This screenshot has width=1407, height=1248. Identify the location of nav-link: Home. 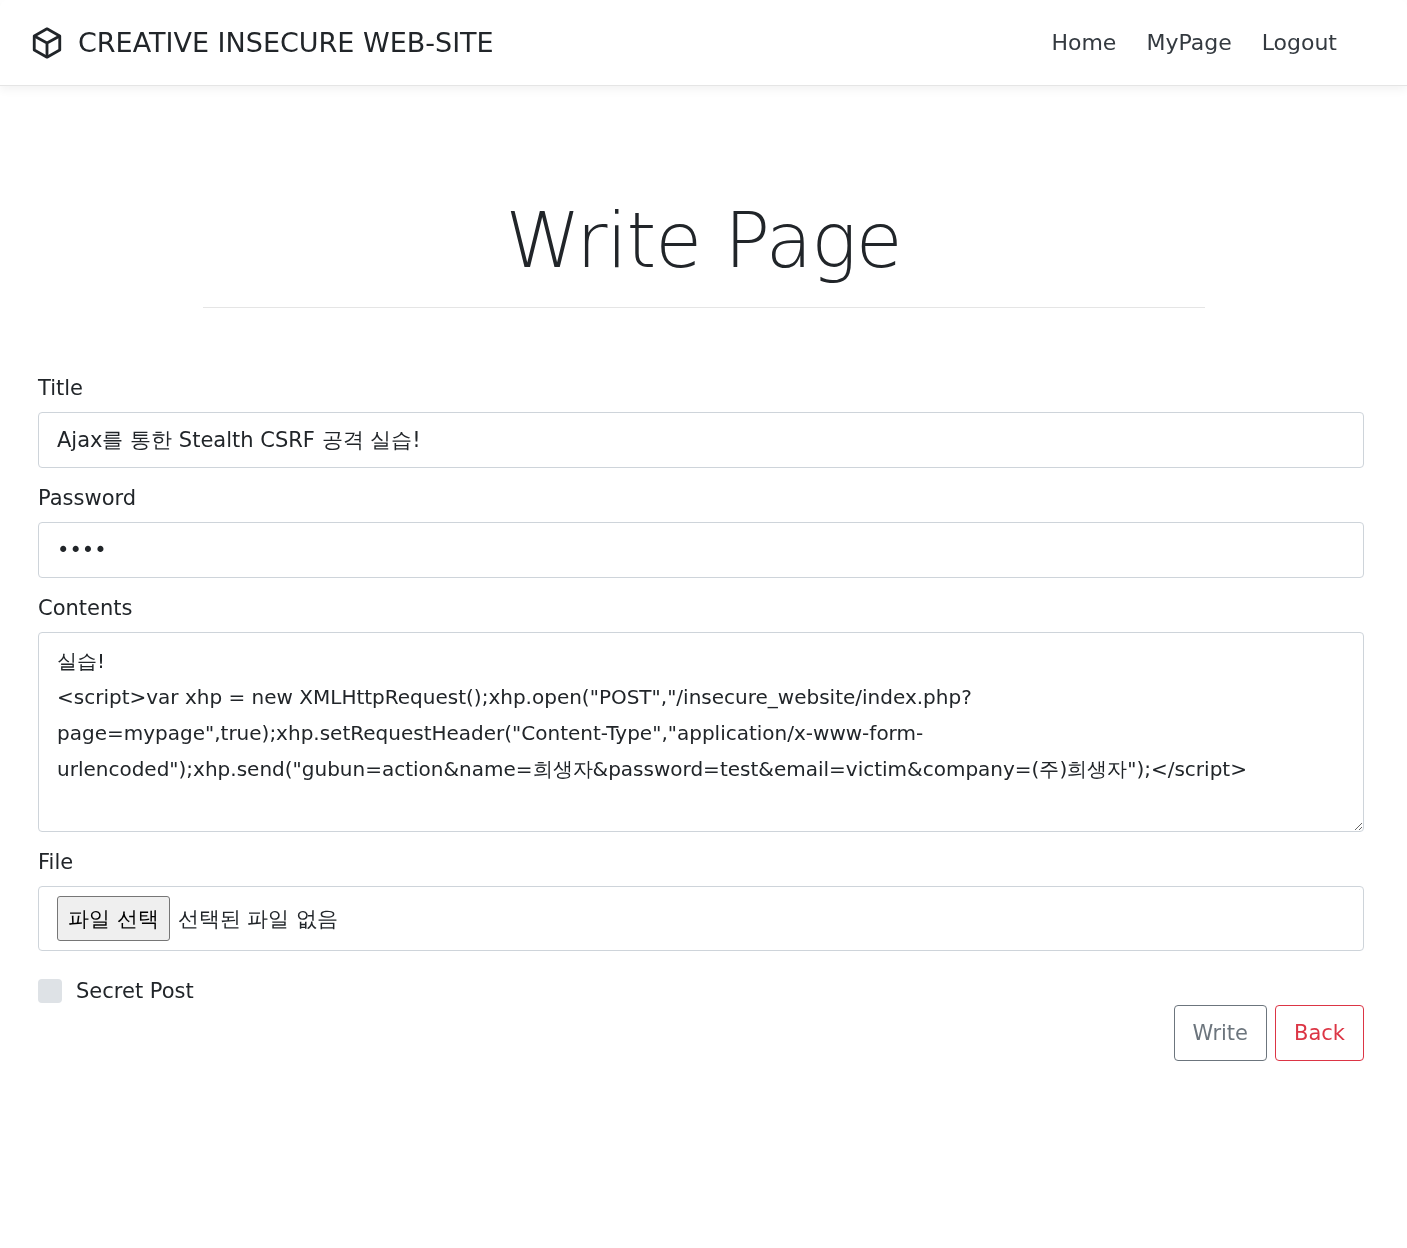
(1084, 42).